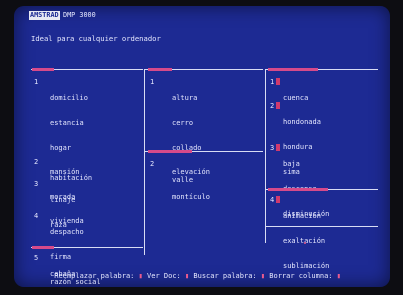 The image size is (403, 295). I want to click on col2-group-2: valle, so click(184, 180).